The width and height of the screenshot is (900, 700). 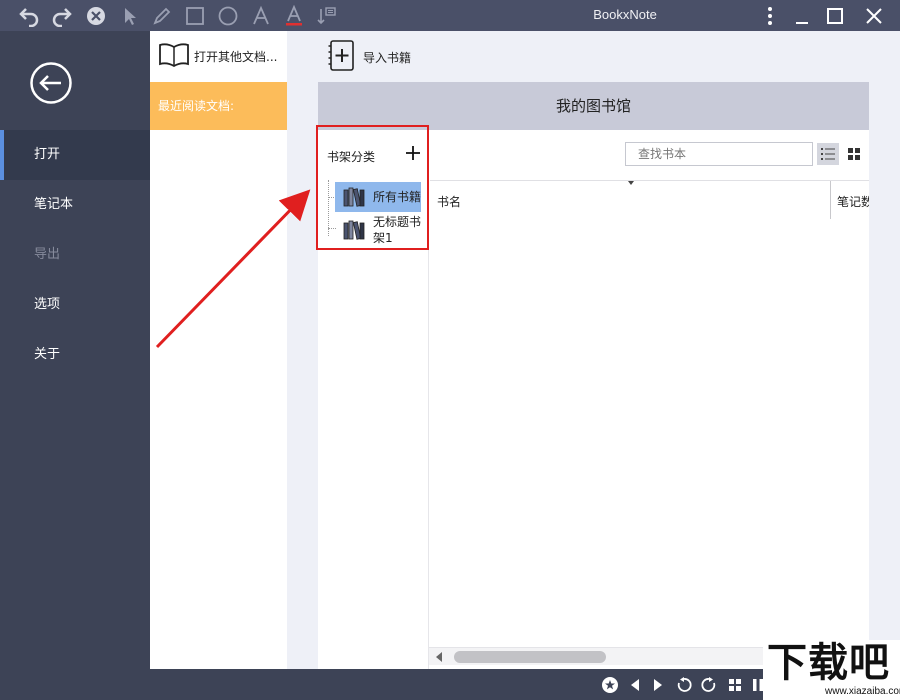 What do you see at coordinates (228, 16) in the screenshot?
I see `circle-icon` at bounding box center [228, 16].